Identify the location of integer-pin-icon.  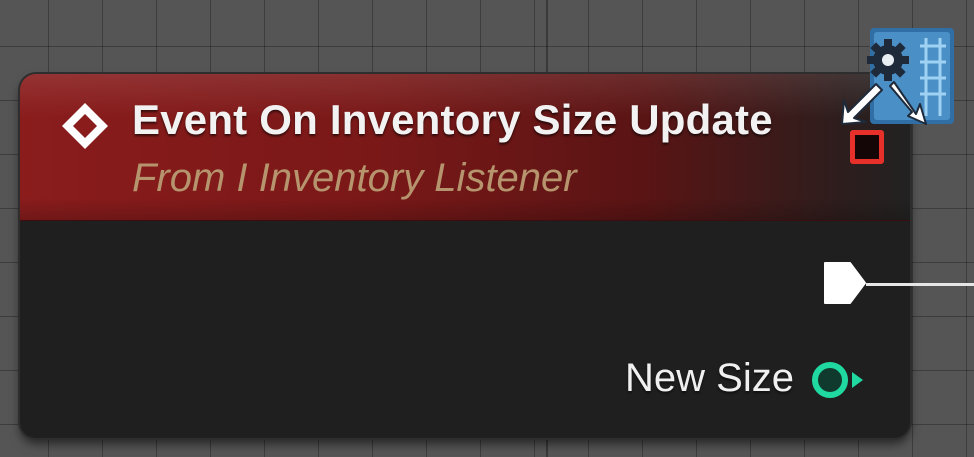
(837, 380).